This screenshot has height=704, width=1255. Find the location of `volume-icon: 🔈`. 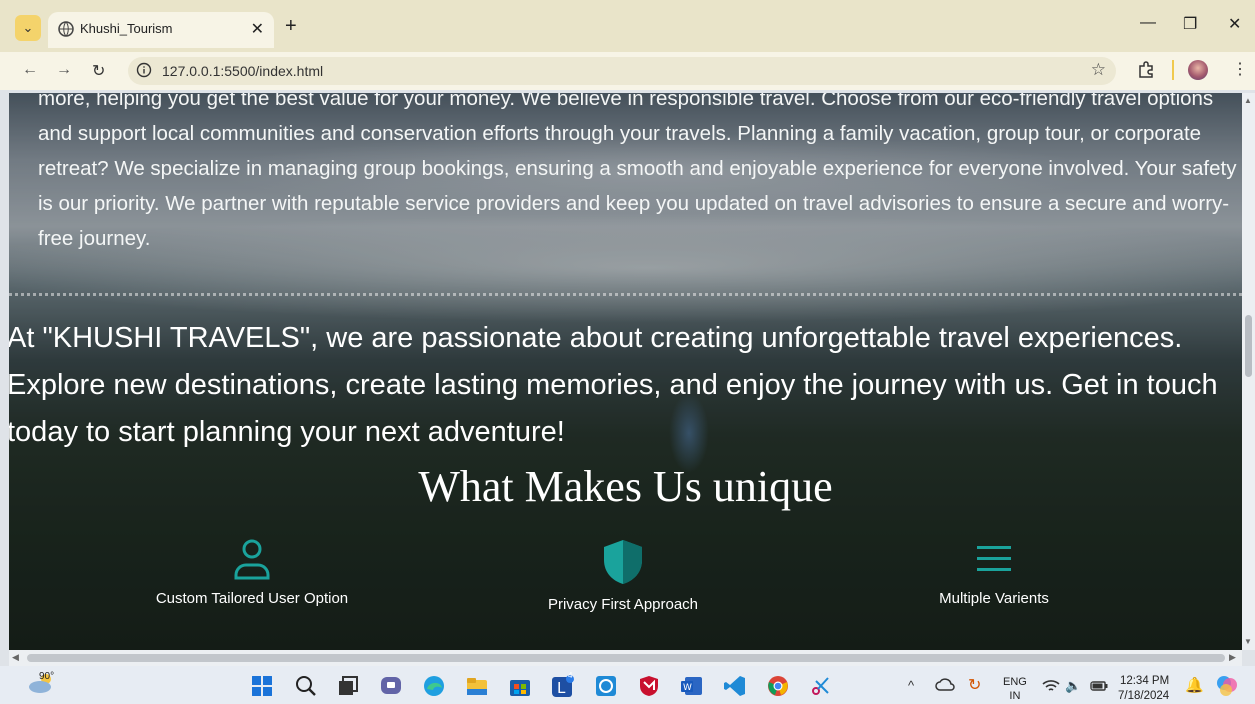

volume-icon: 🔈 is located at coordinates (1073, 686).